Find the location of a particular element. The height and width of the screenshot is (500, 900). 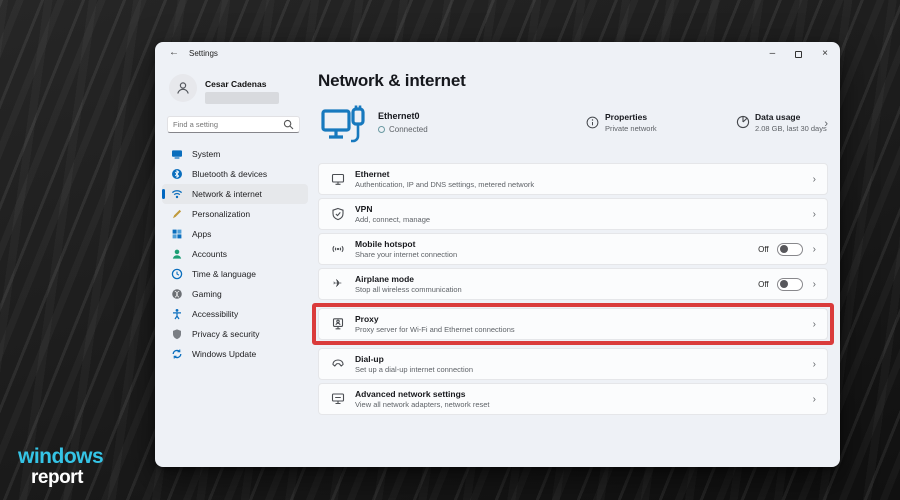

window-title: Settings is located at coordinates (203, 53).